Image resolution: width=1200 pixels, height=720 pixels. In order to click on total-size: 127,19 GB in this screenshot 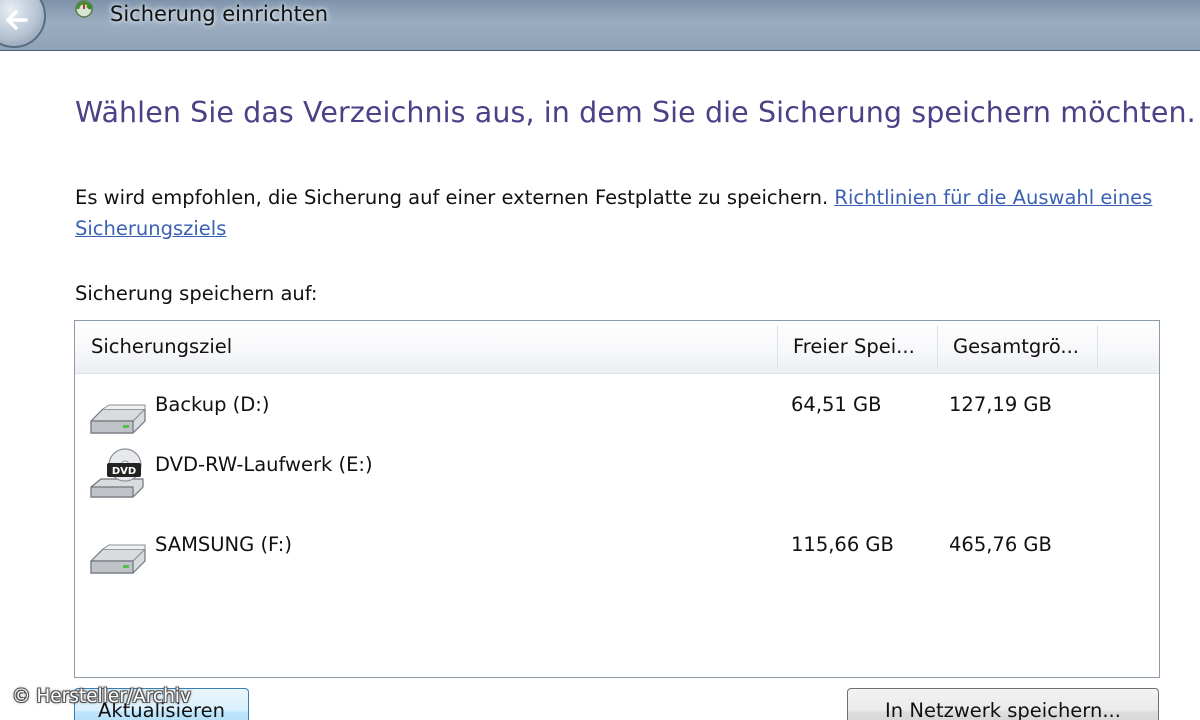, I will do `click(1000, 404)`.